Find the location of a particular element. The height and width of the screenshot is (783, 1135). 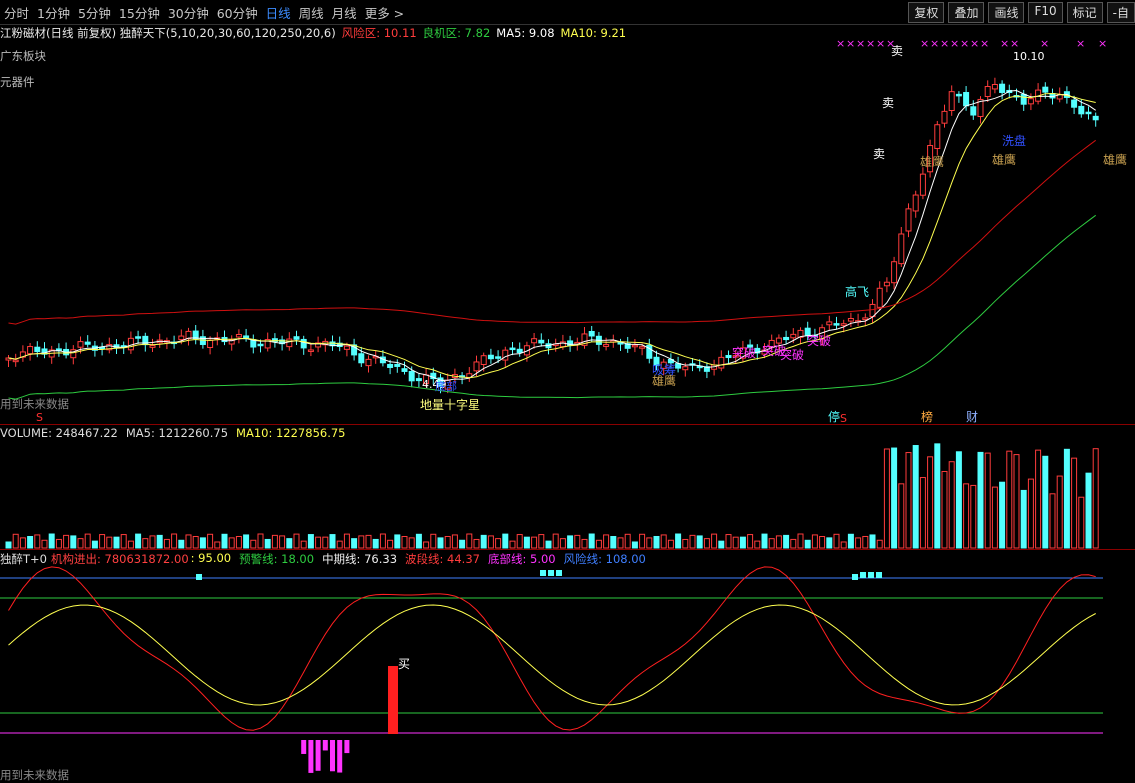

tf-1min: 1分钟 is located at coordinates (53, 12).